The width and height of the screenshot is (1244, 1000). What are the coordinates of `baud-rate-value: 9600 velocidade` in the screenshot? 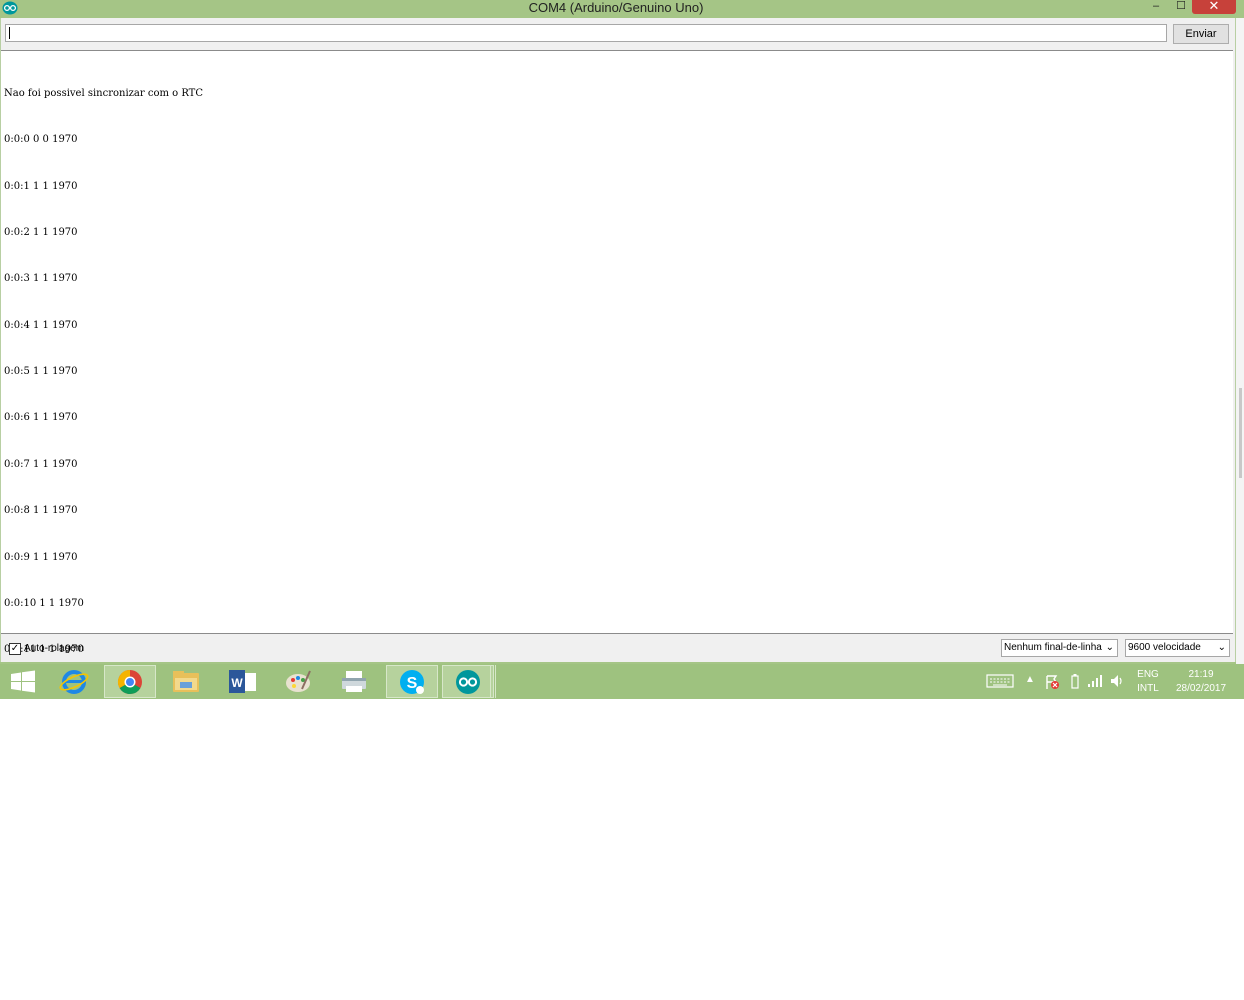 It's located at (1164, 647).